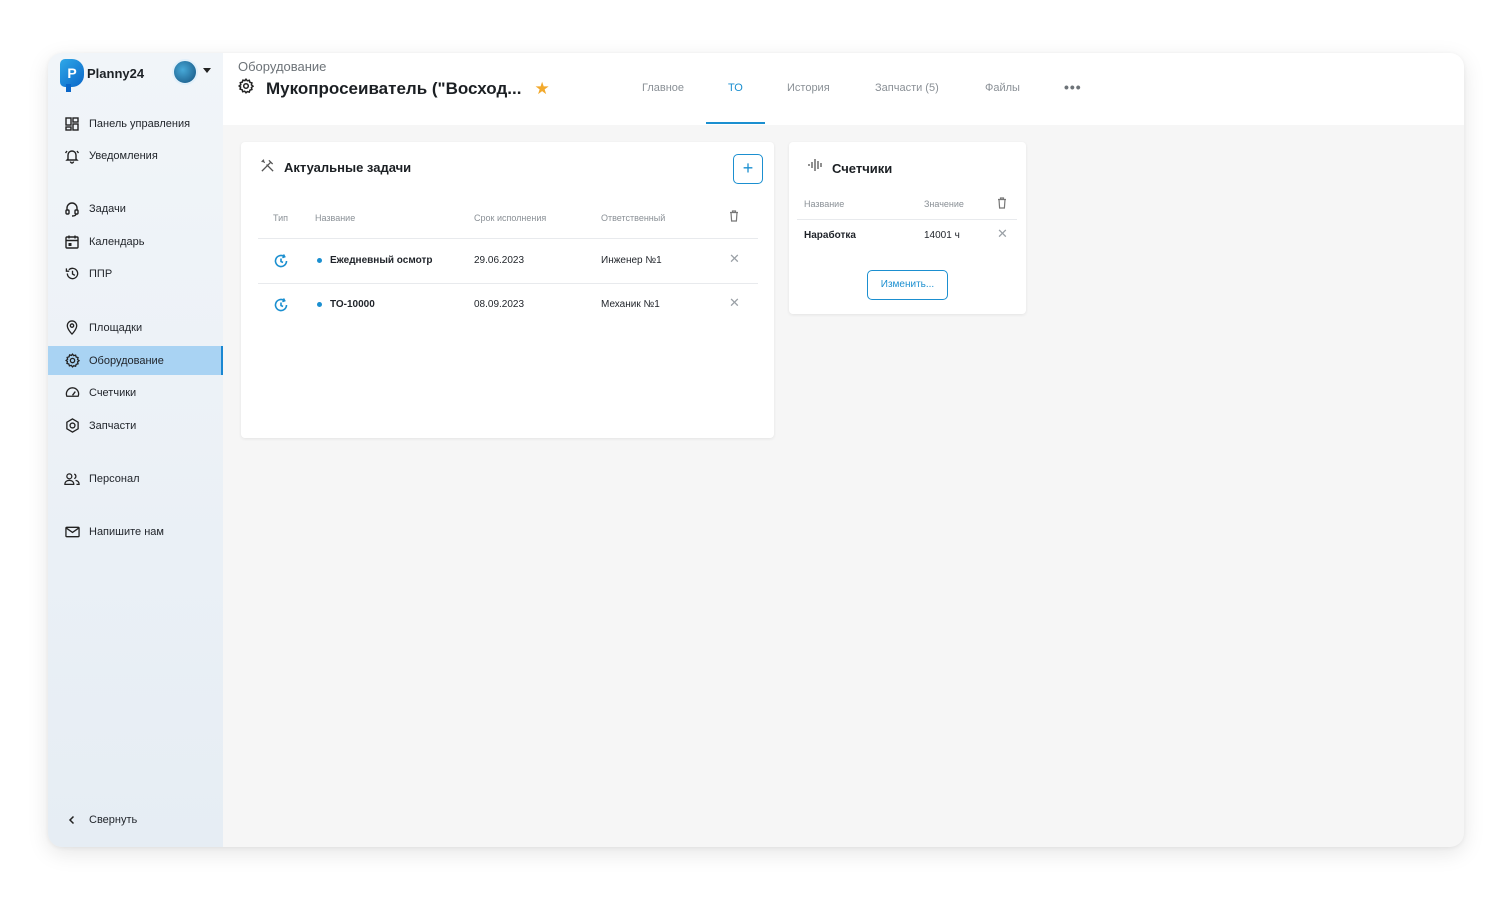 The height and width of the screenshot is (900, 1511). Describe the element at coordinates (282, 66) in the screenshot. I see `breadcrumb: Оборудование` at that location.